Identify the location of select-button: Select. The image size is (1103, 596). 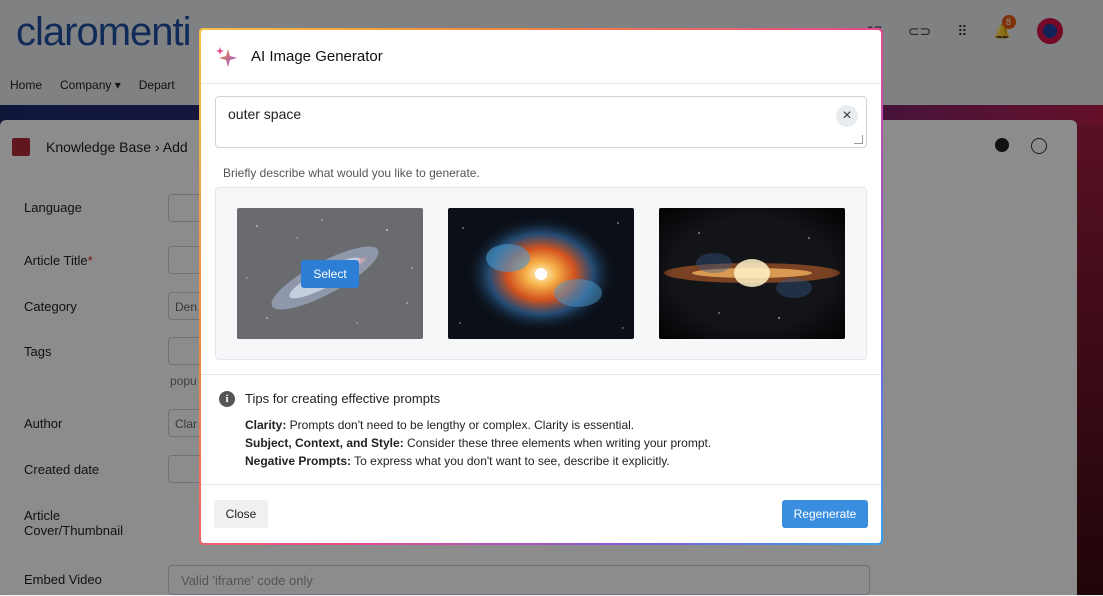
(330, 274).